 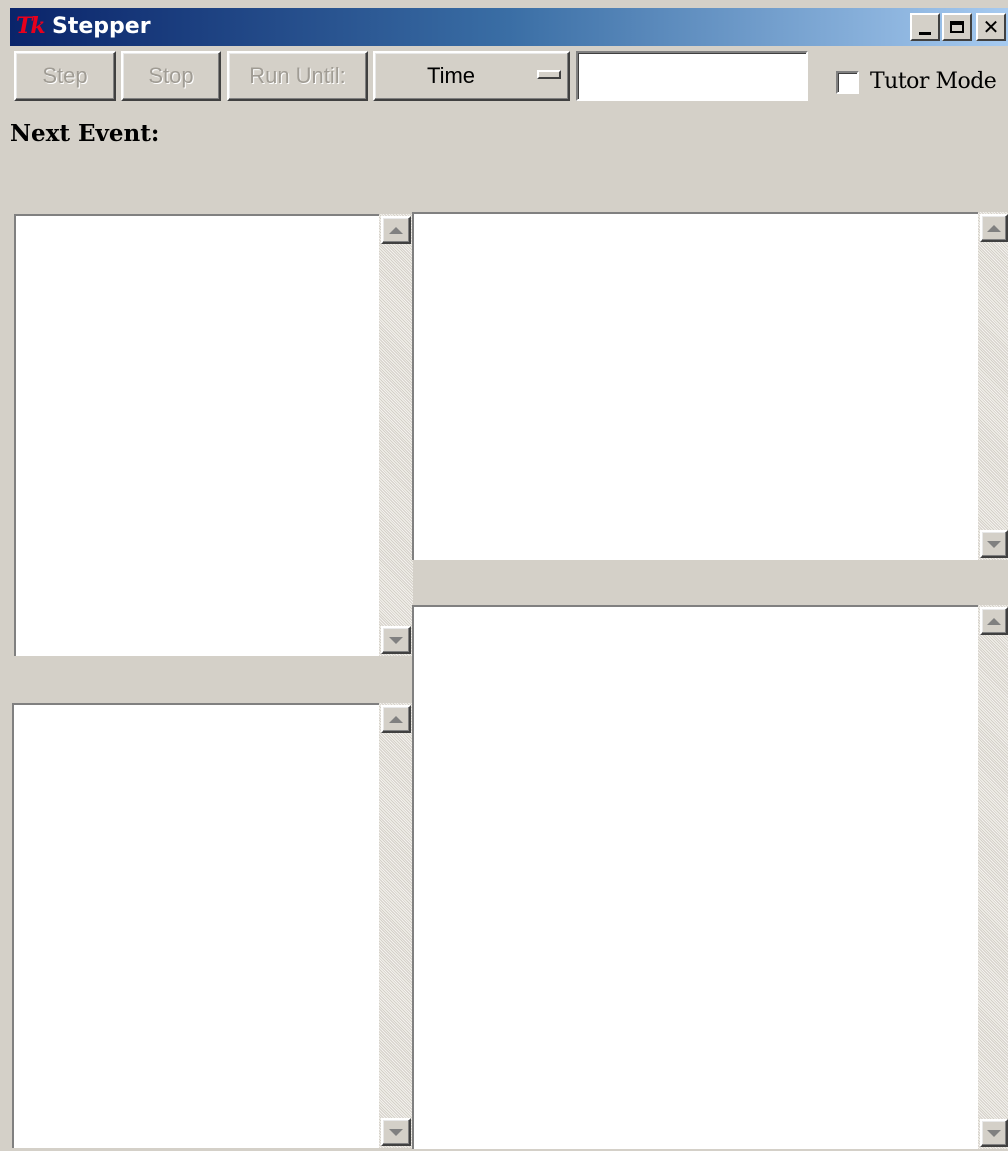 I want to click on minimize-icon, so click(x=925, y=33).